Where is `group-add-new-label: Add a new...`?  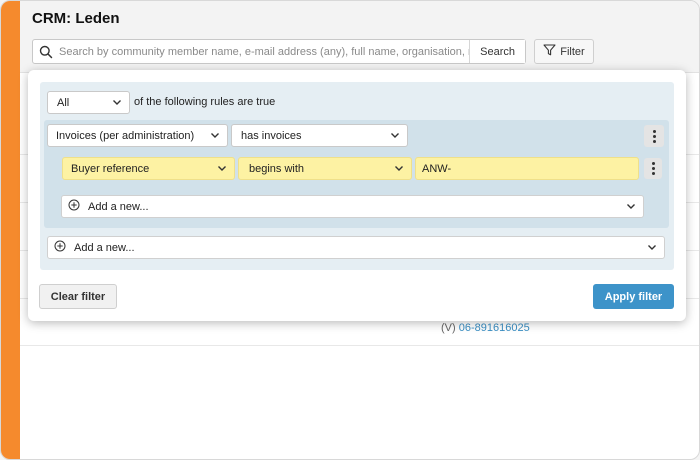
group-add-new-label: Add a new... is located at coordinates (118, 206).